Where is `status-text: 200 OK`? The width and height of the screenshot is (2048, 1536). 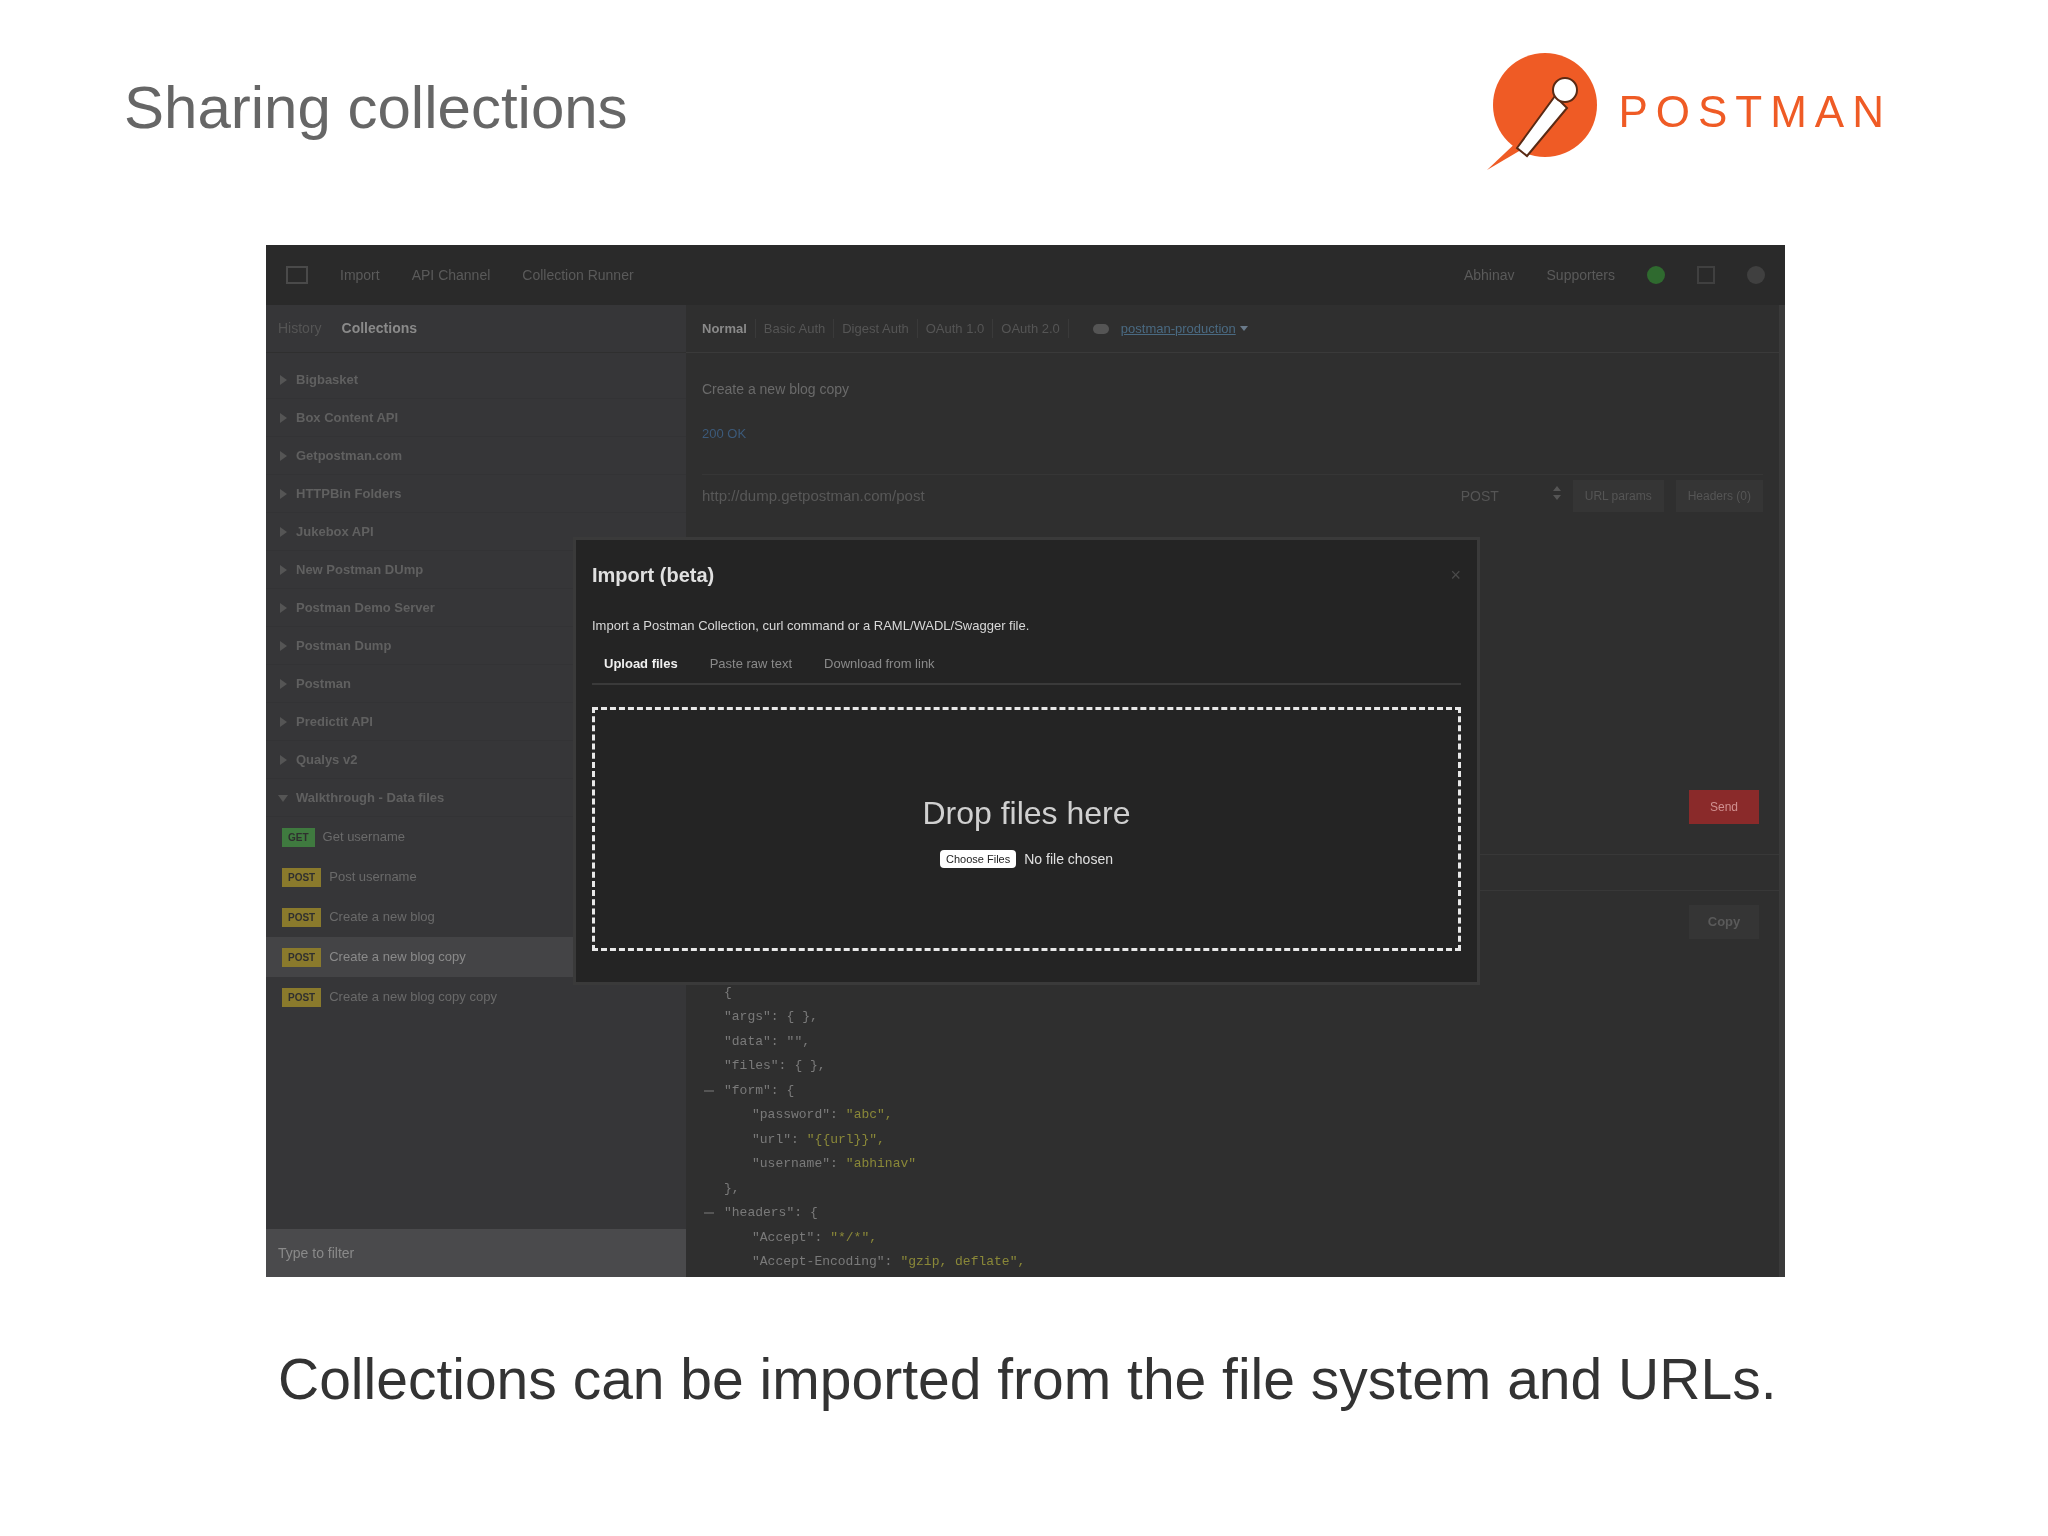
status-text: 200 OK is located at coordinates (725, 434).